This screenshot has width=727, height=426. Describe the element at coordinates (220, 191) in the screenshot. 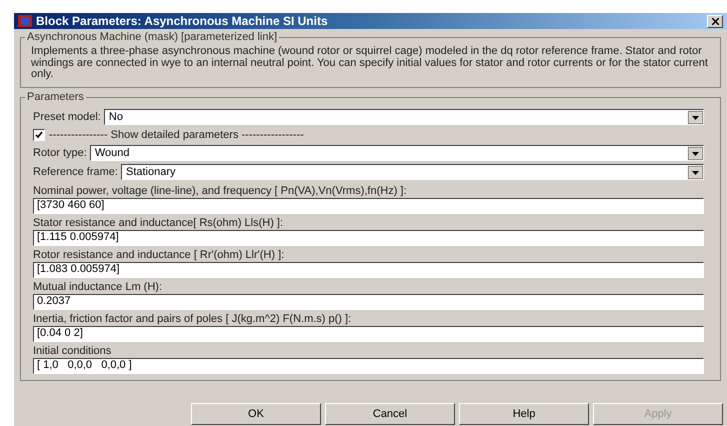

I see `field-label: Nominal power, voltage (line-line), and frequency [ Pn(VA),Vn(Vrms),fn(Hz) ]:` at that location.